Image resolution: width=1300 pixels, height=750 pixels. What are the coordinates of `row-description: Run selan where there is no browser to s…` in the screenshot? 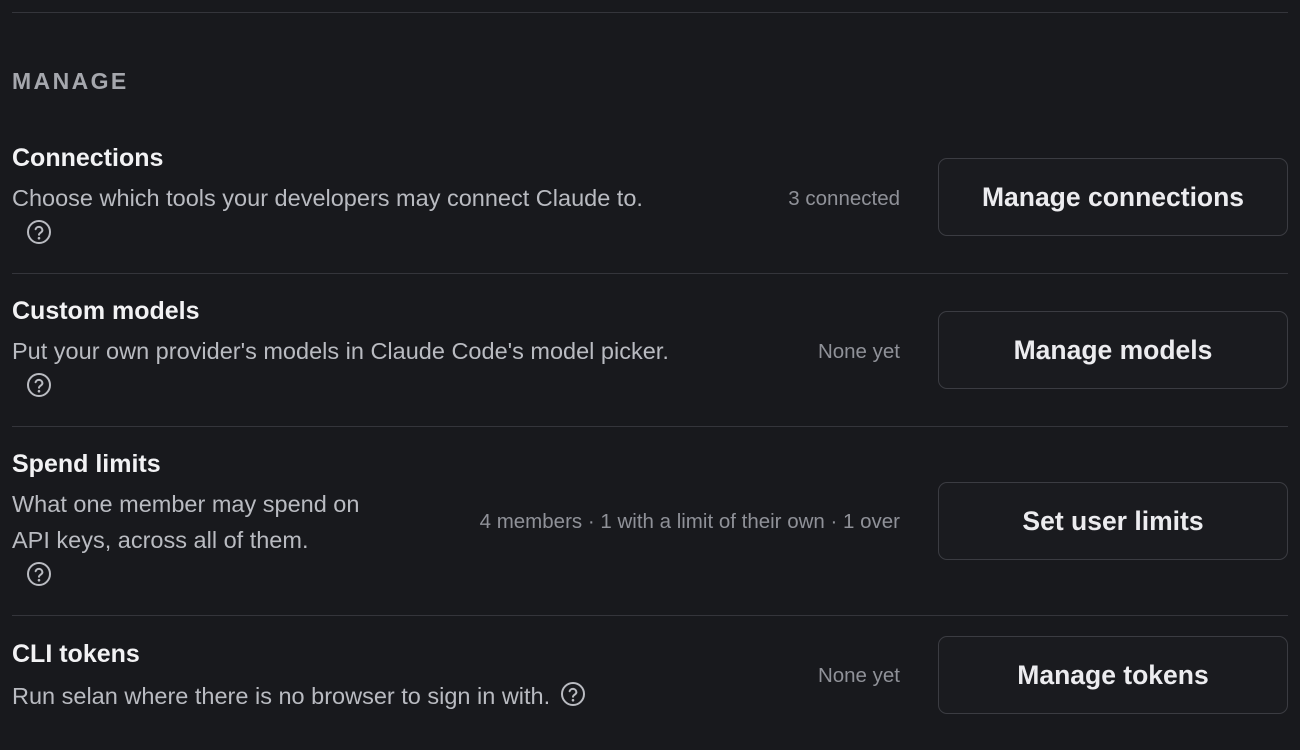 It's located at (412, 696).